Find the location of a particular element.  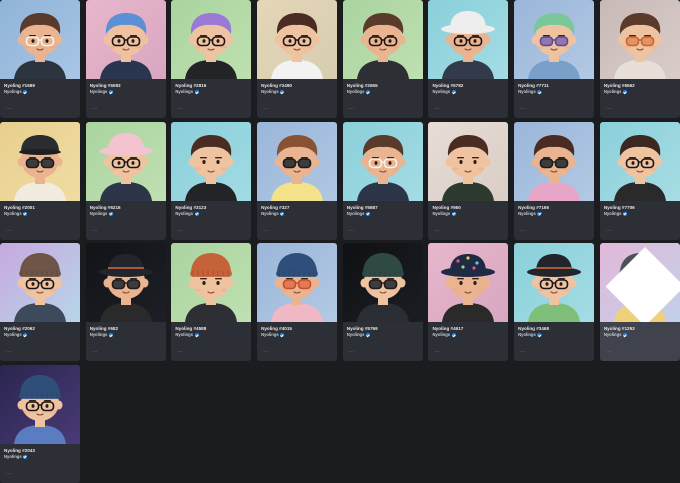

nft-card: Nyoling #6562 Nyolings ··· is located at coordinates (639, 59).